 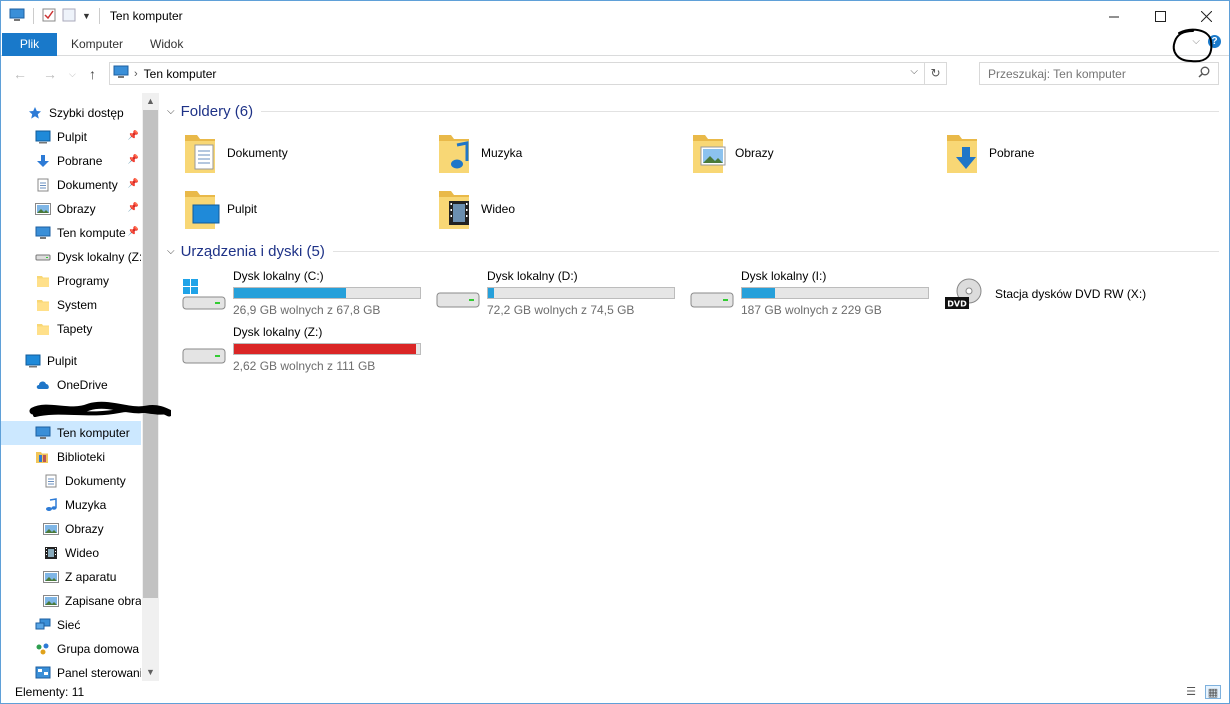 What do you see at coordinates (1196, 41) in the screenshot?
I see `expand-ribbon-icon: ⌵` at bounding box center [1196, 41].